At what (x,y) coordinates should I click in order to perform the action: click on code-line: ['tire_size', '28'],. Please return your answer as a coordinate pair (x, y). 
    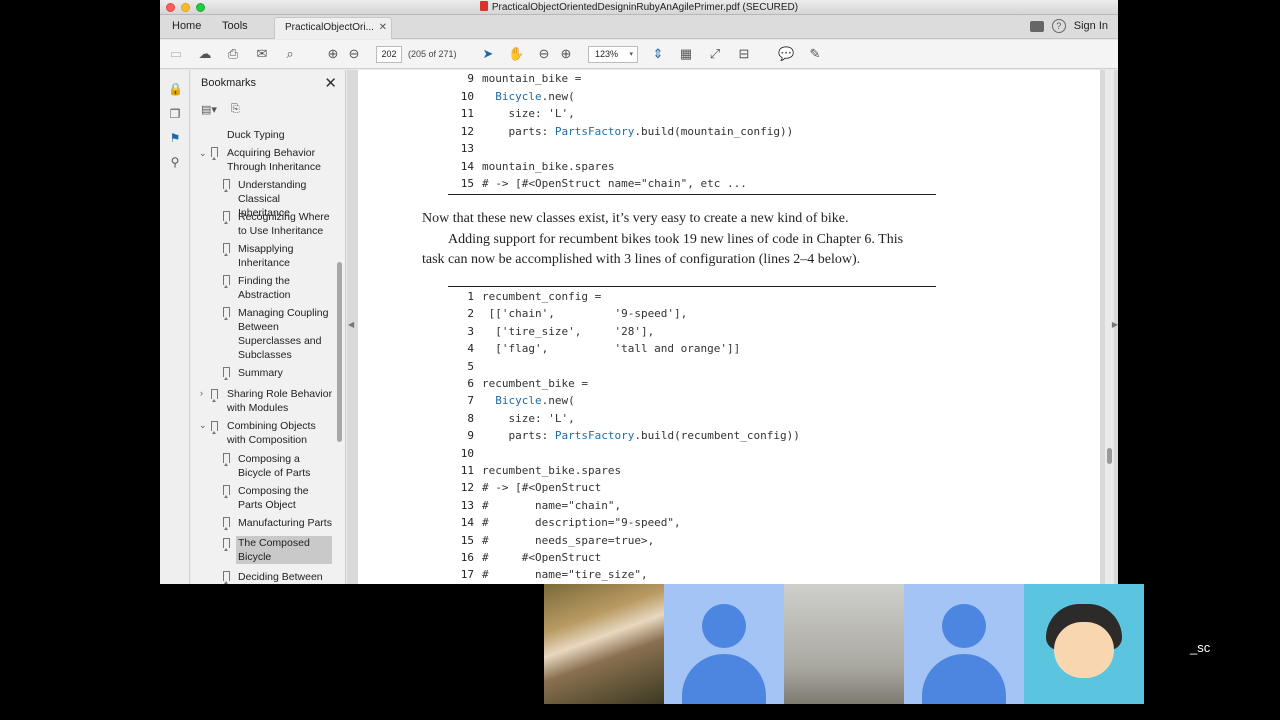
    Looking at the image, I should click on (568, 331).